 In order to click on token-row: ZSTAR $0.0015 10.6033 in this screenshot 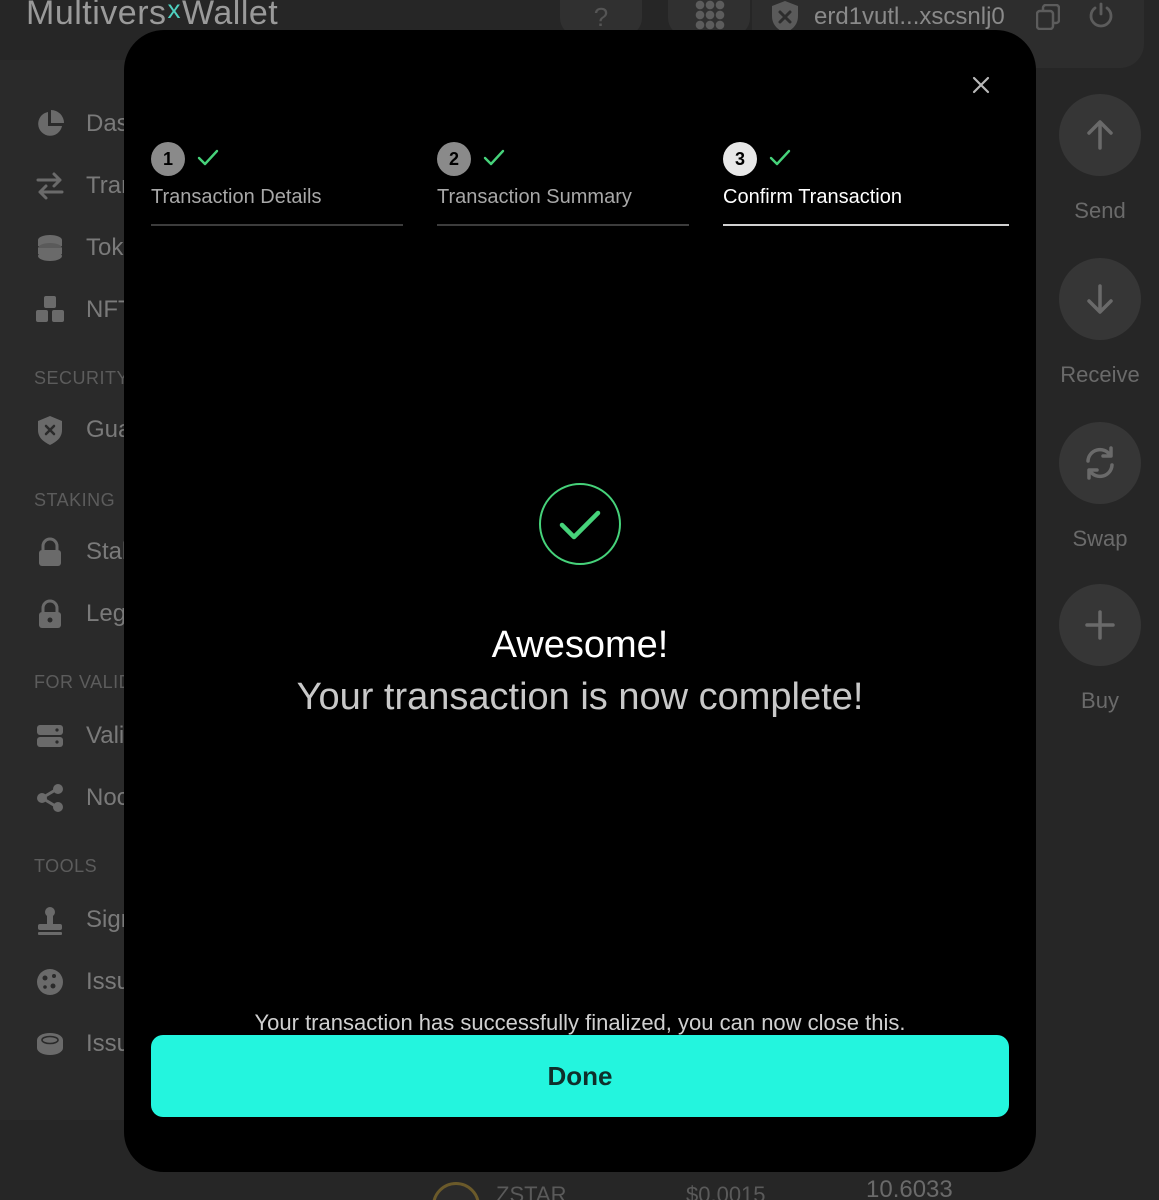, I will do `click(670, 1185)`.